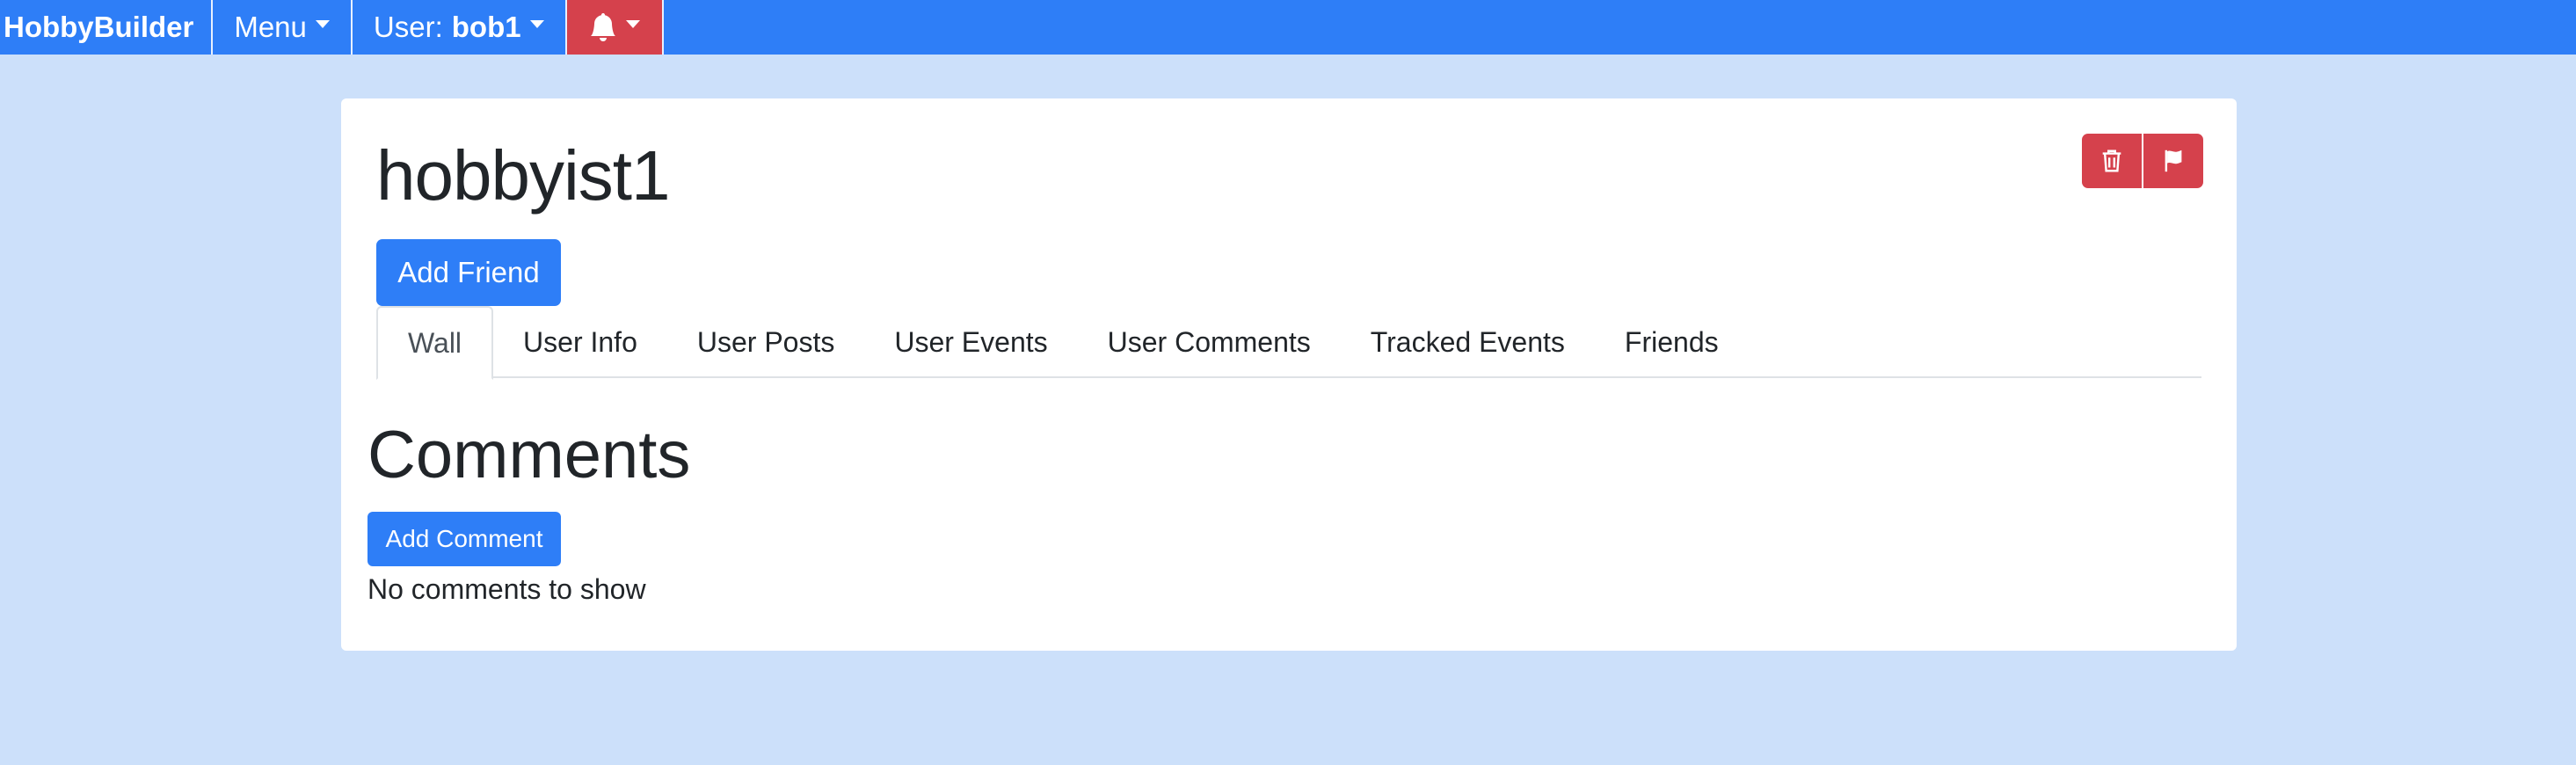 The height and width of the screenshot is (765, 2576). I want to click on user-prefix: User:, so click(408, 27).